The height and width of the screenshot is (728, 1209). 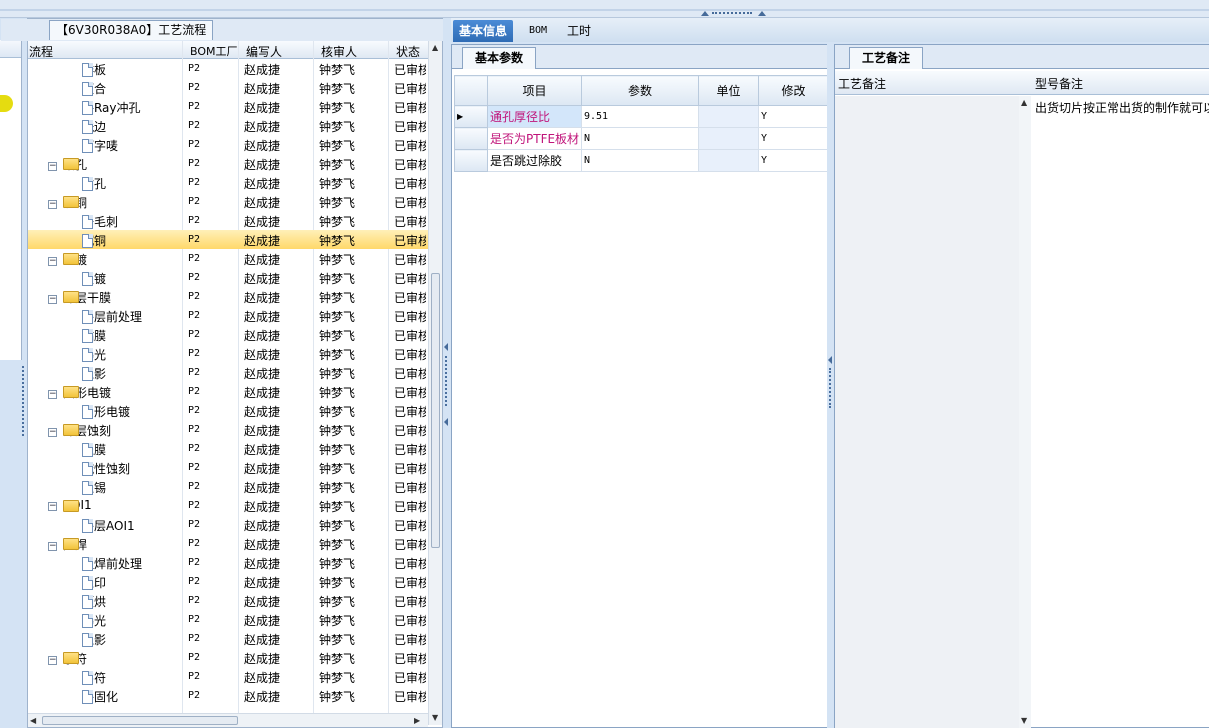 What do you see at coordinates (417, 720) in the screenshot?
I see `scroll-right-icon: ▶` at bounding box center [417, 720].